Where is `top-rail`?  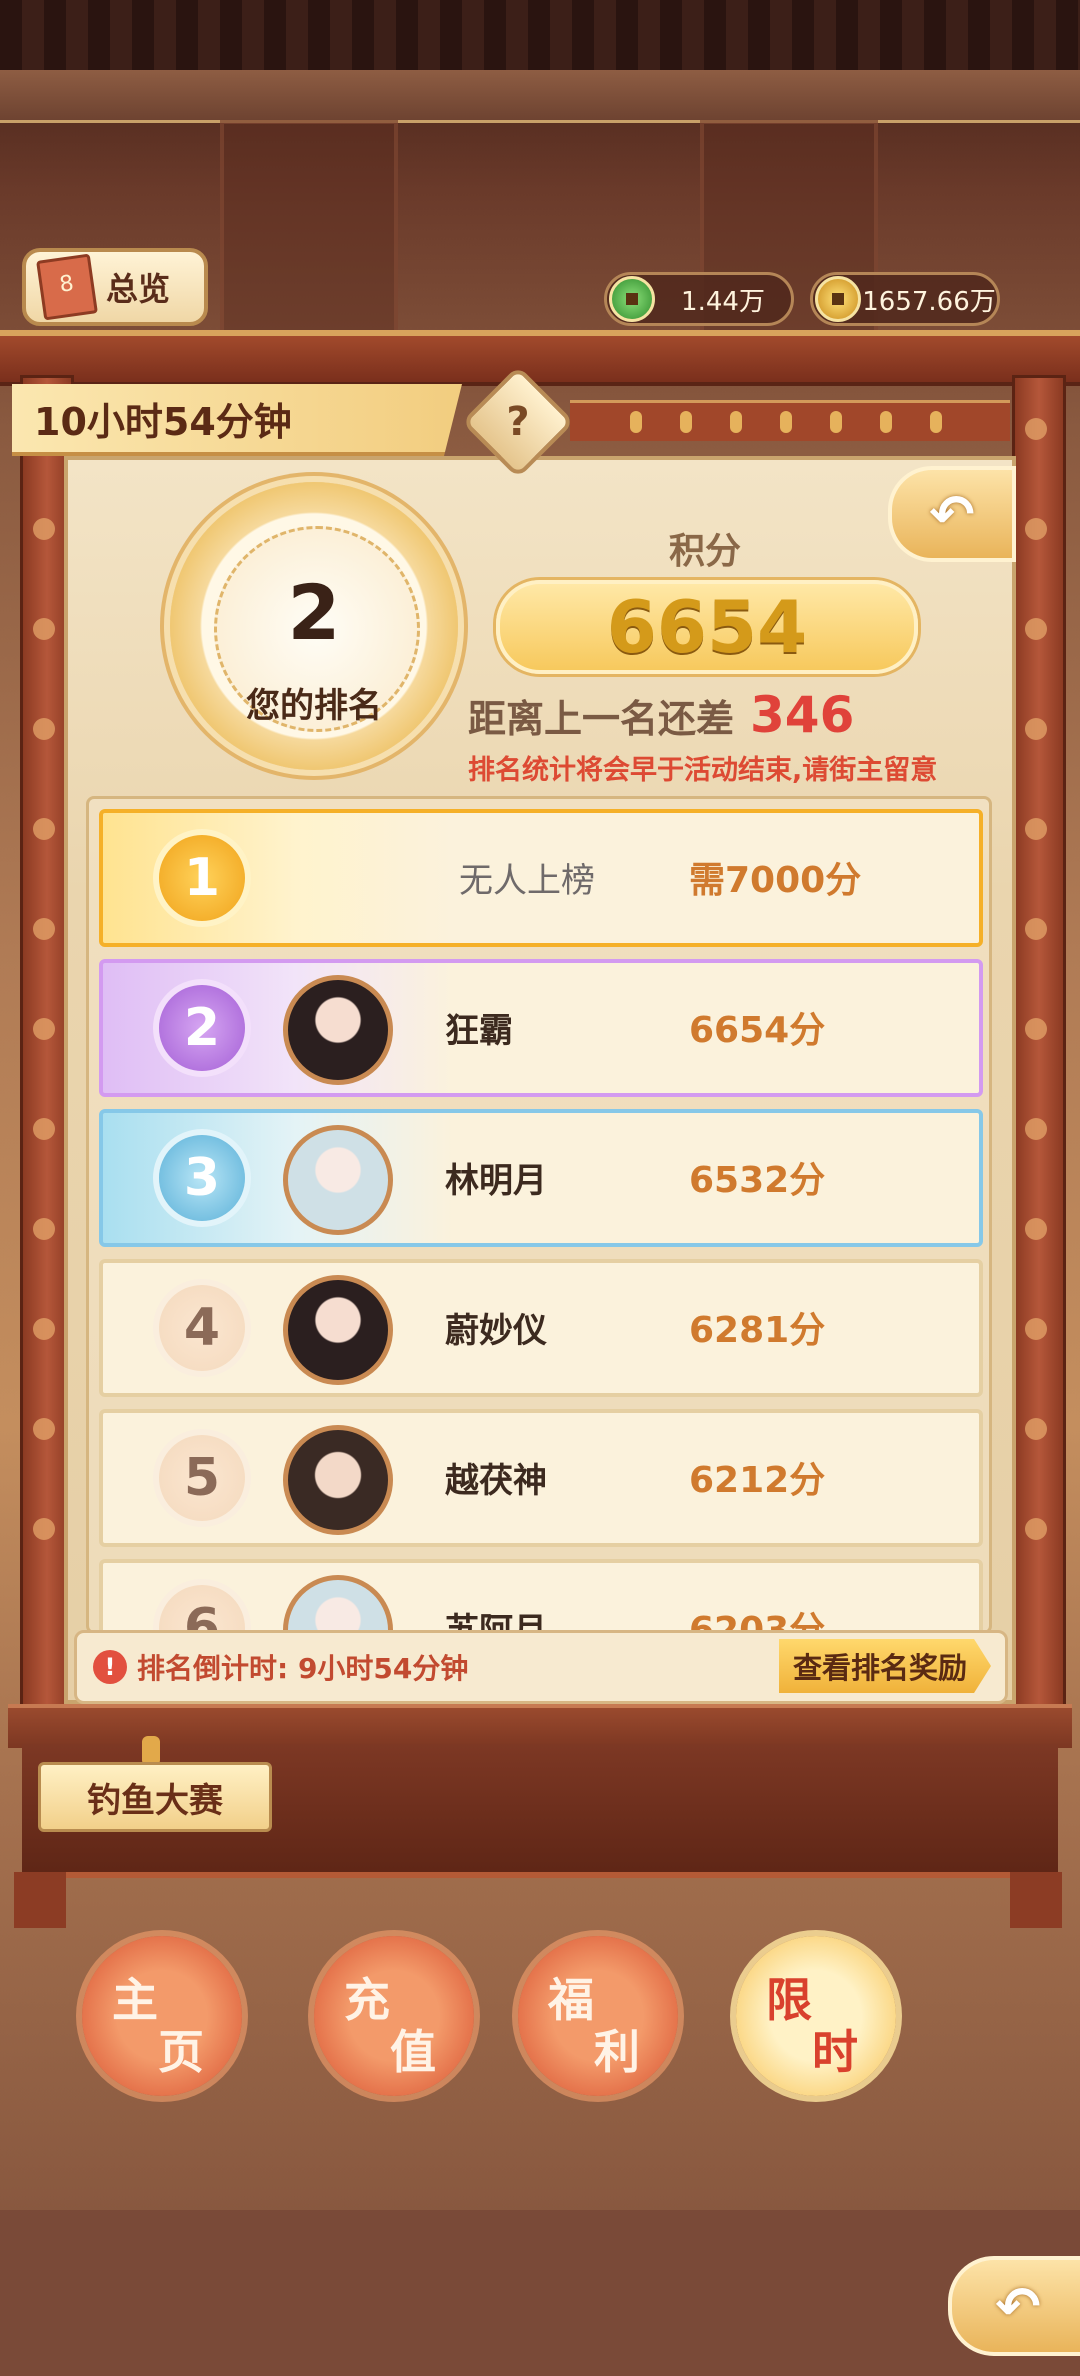
top-rail is located at coordinates (790, 420).